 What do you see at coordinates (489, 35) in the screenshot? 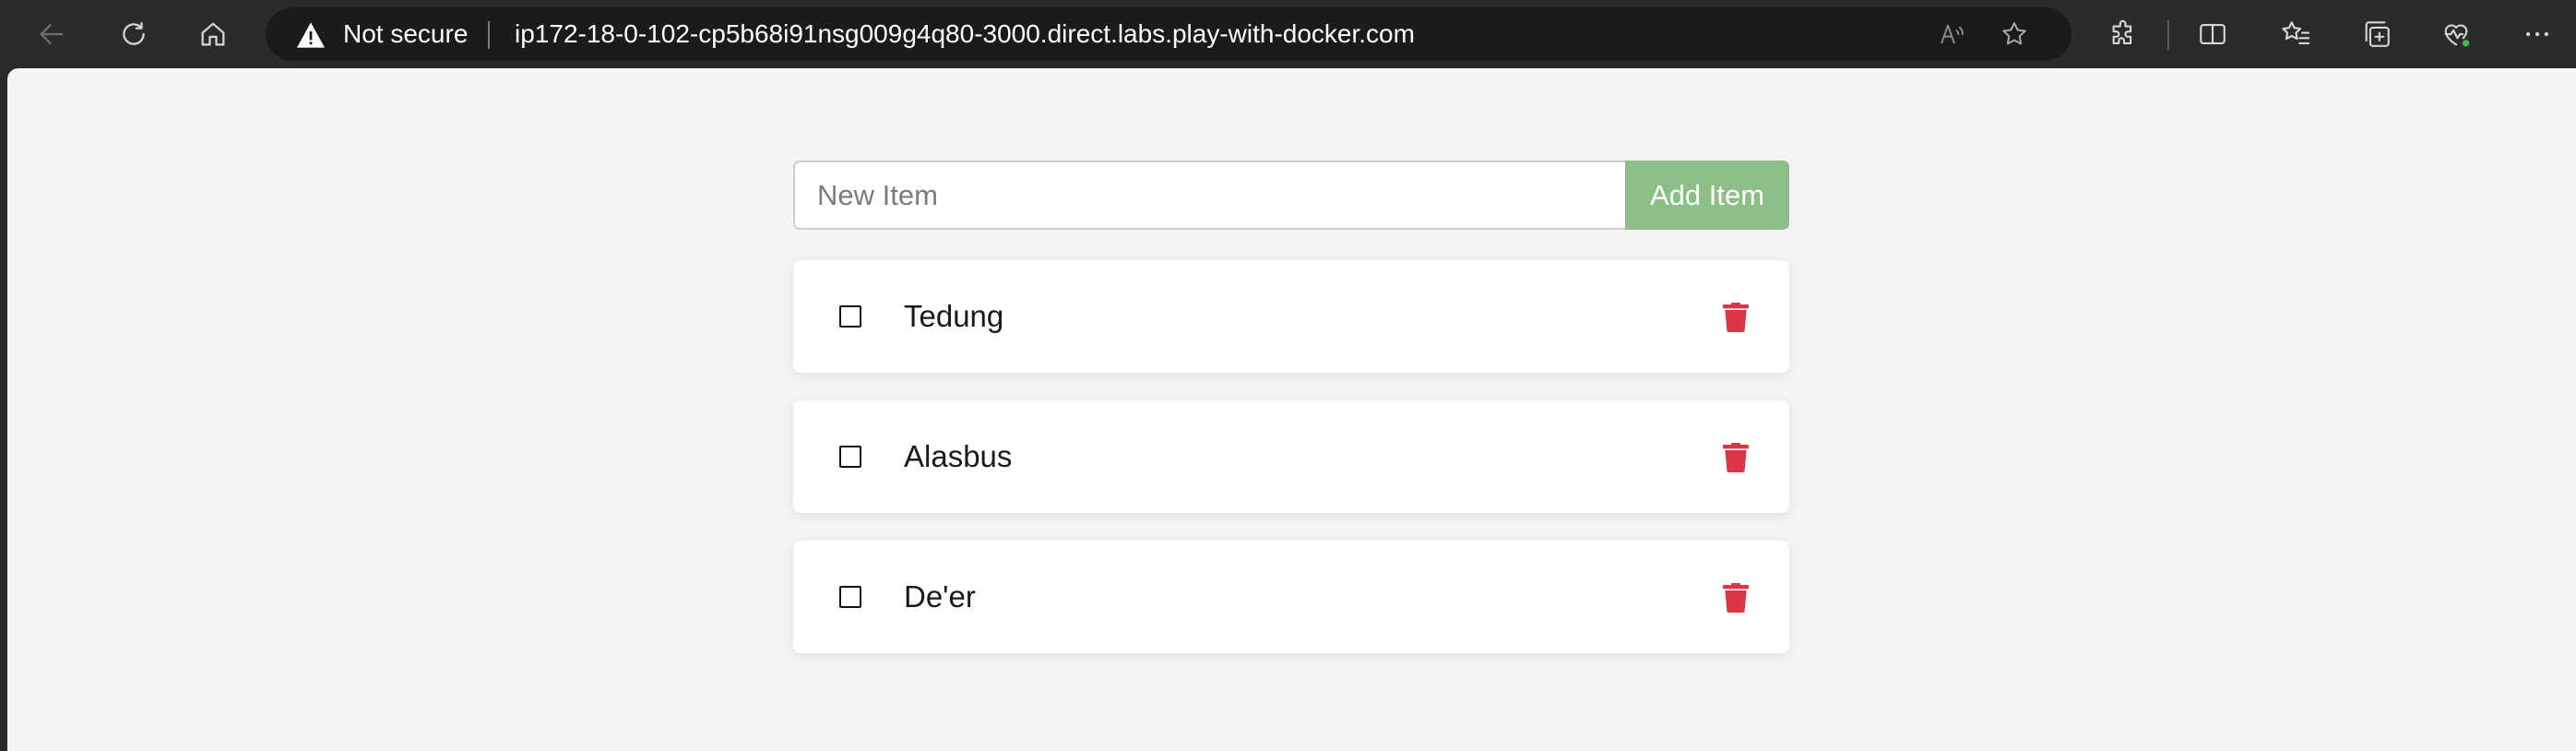
I see `address-divider` at bounding box center [489, 35].